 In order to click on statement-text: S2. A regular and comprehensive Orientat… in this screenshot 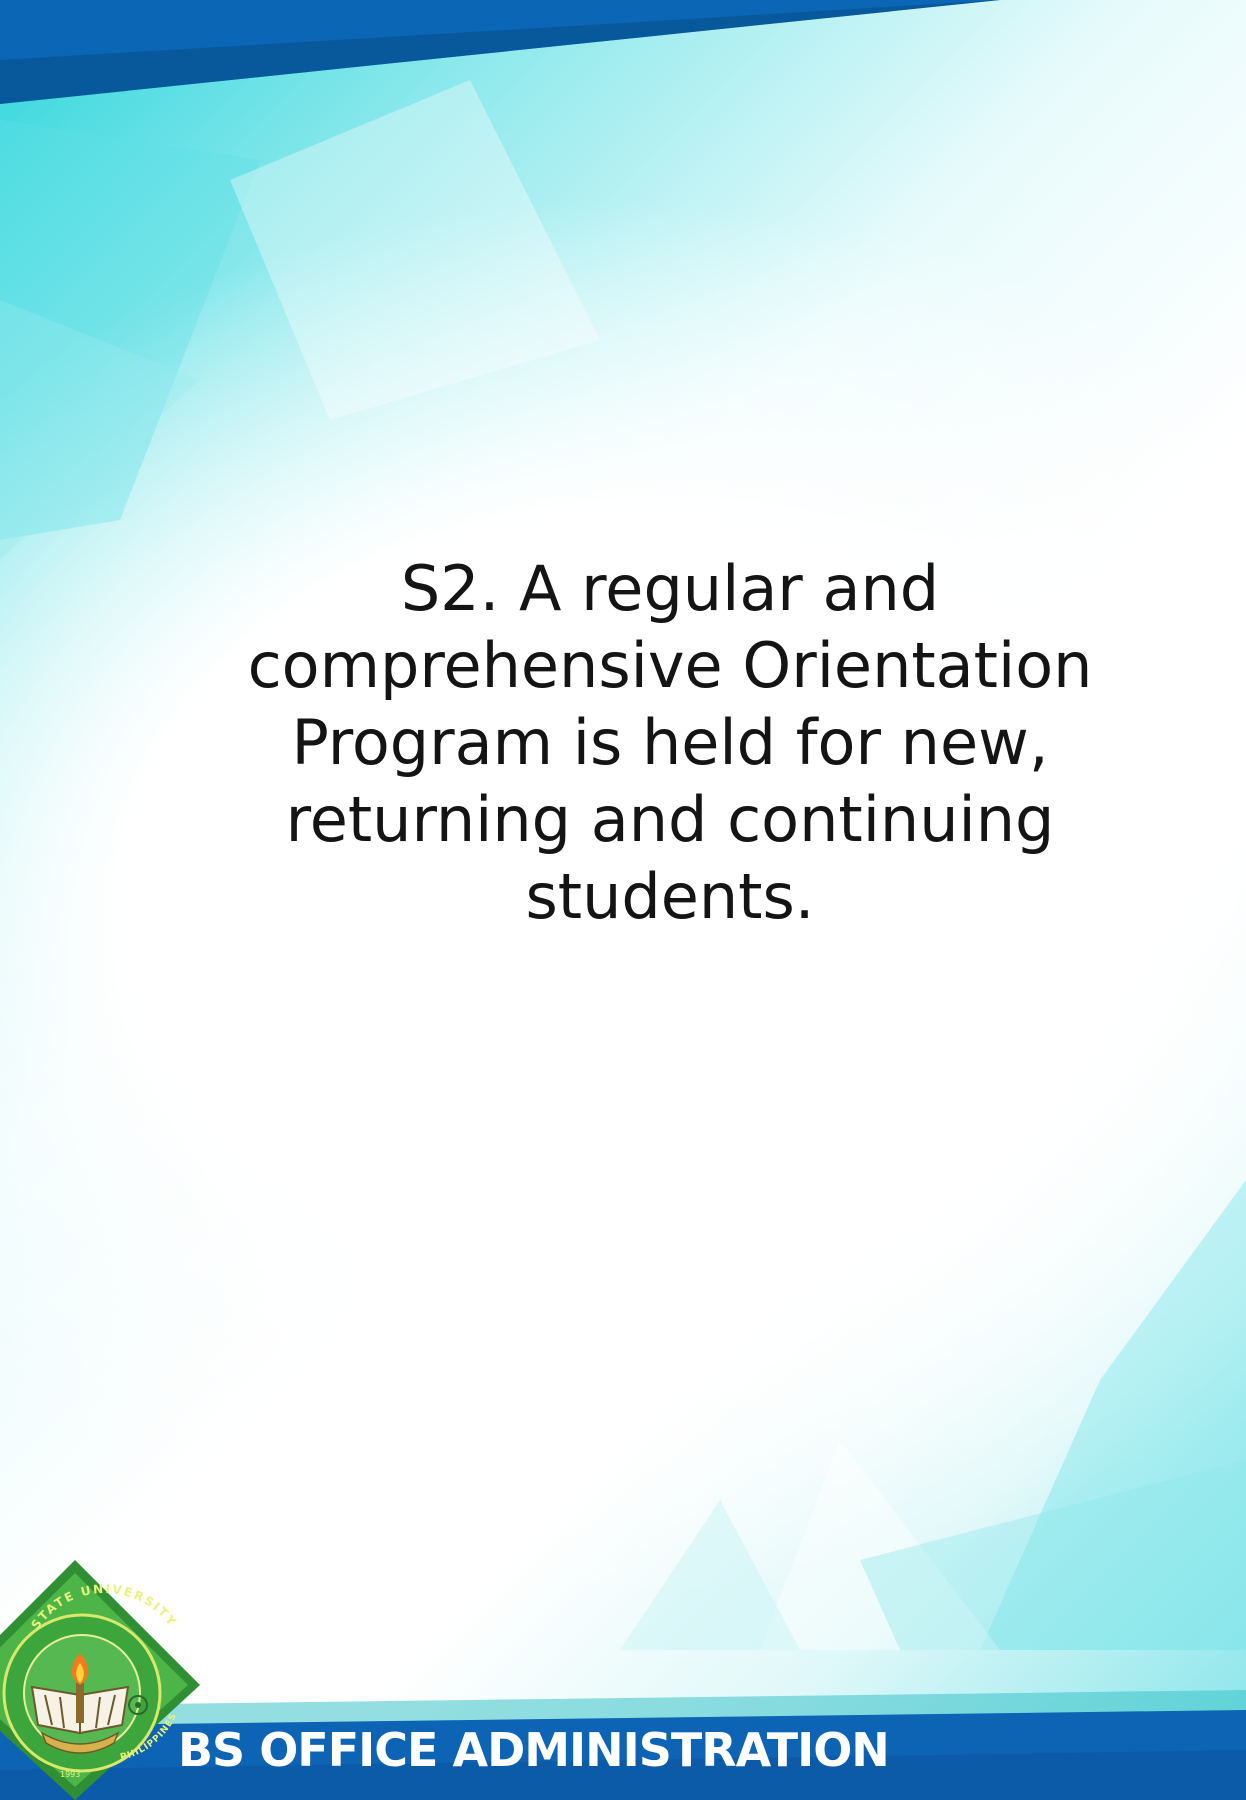, I will do `click(670, 742)`.